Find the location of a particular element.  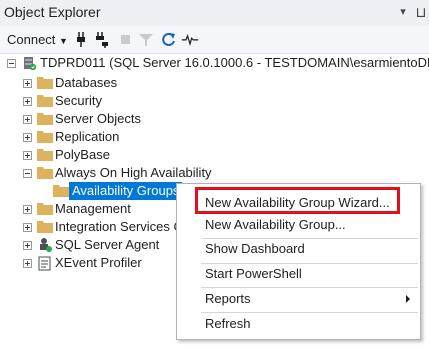

tree-node-label: Security is located at coordinates (78, 100).